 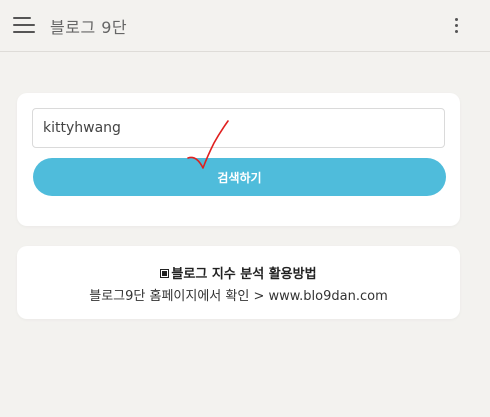 I want to click on search-button: 검색하기, so click(x=239, y=177).